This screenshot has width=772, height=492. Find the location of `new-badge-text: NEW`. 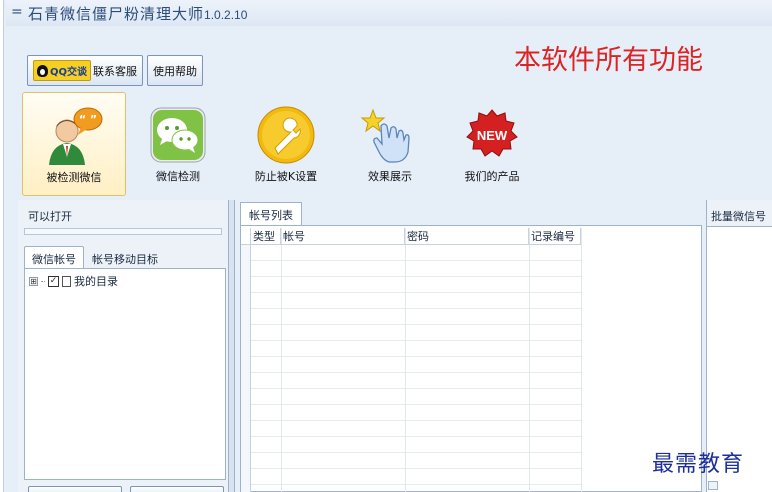

new-badge-text: NEW is located at coordinates (492, 135).